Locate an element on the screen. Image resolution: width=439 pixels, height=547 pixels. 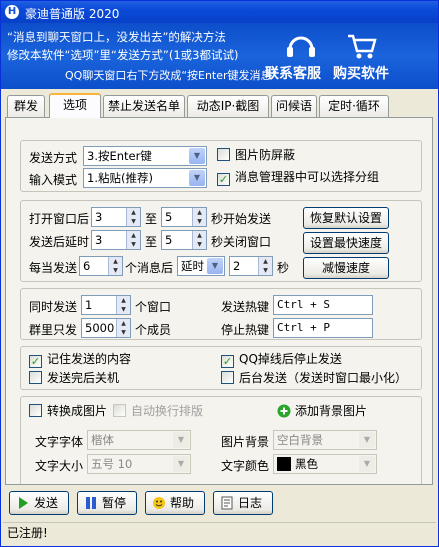
every-mode-value: 延时 is located at coordinates (192, 266).